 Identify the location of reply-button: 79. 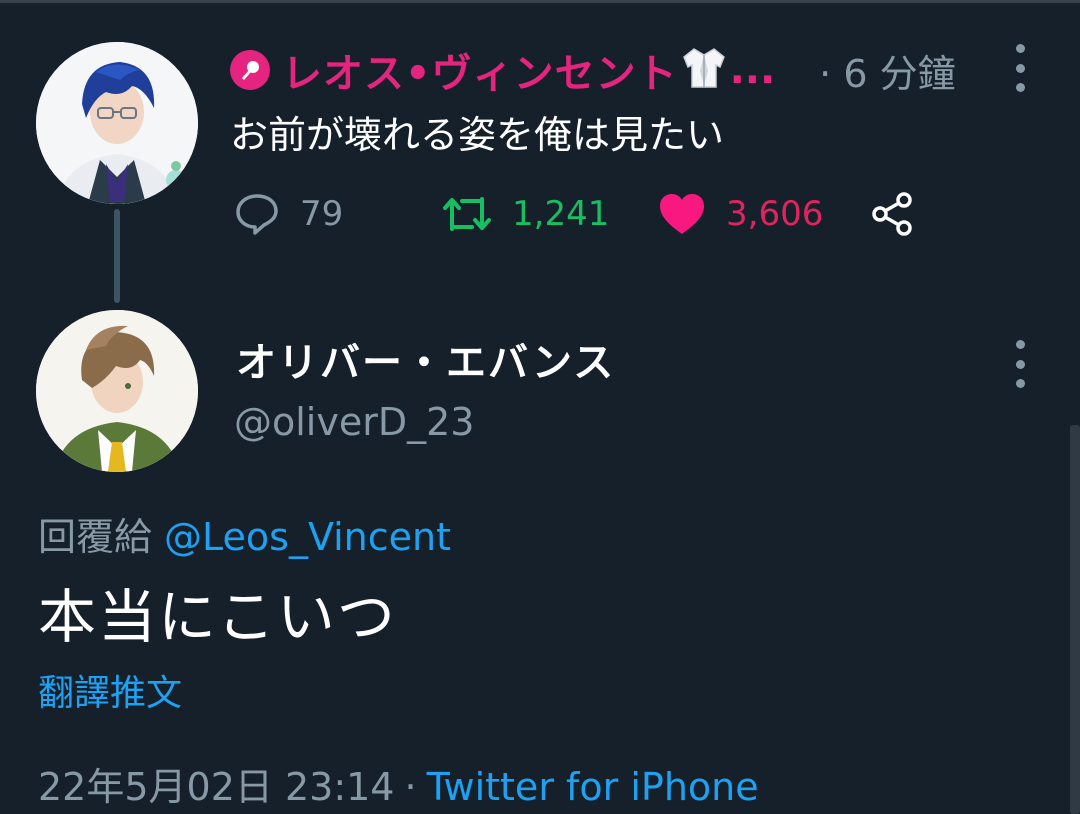
(288, 214).